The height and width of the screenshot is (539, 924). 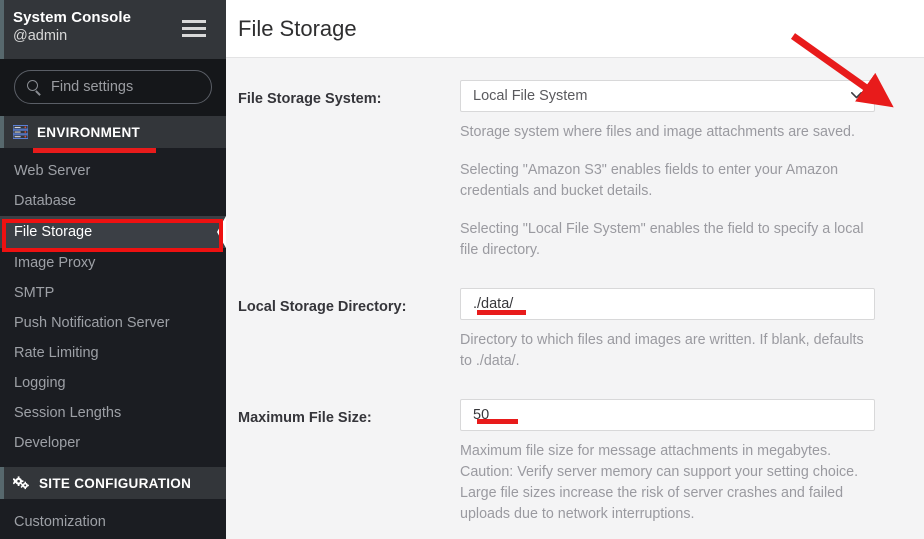 What do you see at coordinates (34, 87) in the screenshot?
I see `search-icon` at bounding box center [34, 87].